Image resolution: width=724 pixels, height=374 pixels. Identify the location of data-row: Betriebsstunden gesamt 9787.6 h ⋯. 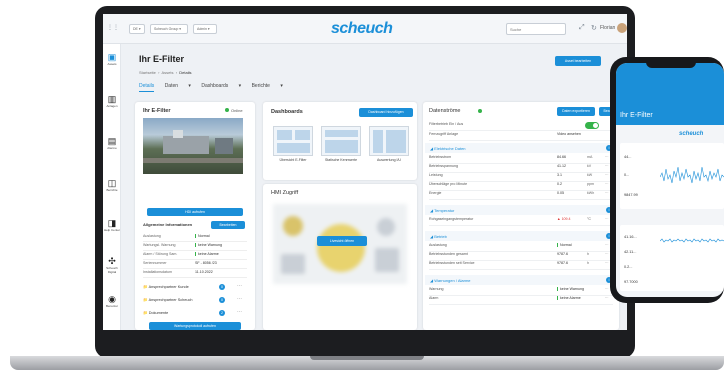
(521, 256).